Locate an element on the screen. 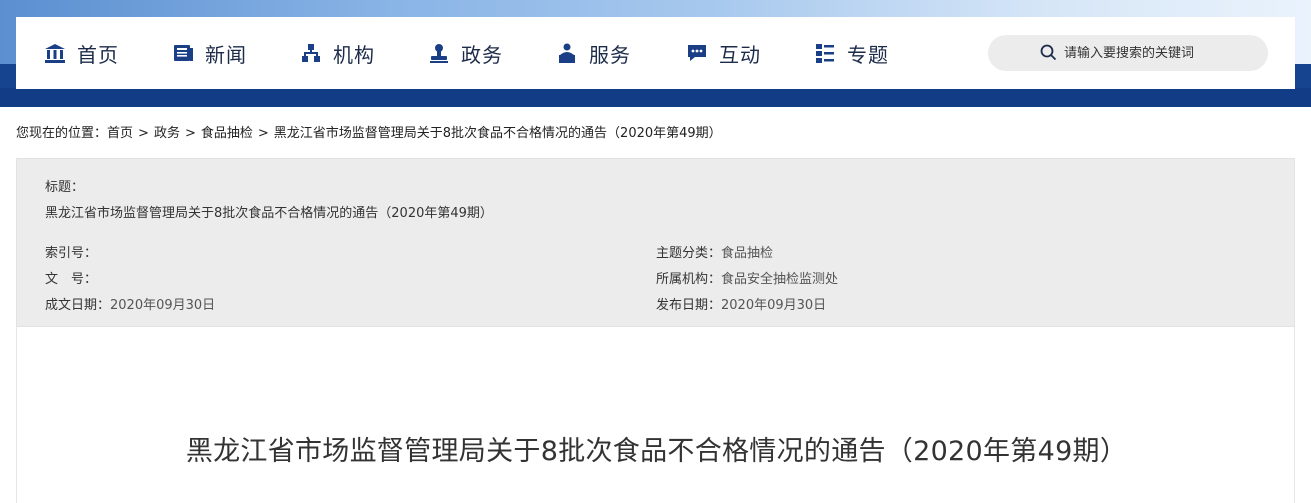  nav-item-affairs: 政务 is located at coordinates (465, 53).